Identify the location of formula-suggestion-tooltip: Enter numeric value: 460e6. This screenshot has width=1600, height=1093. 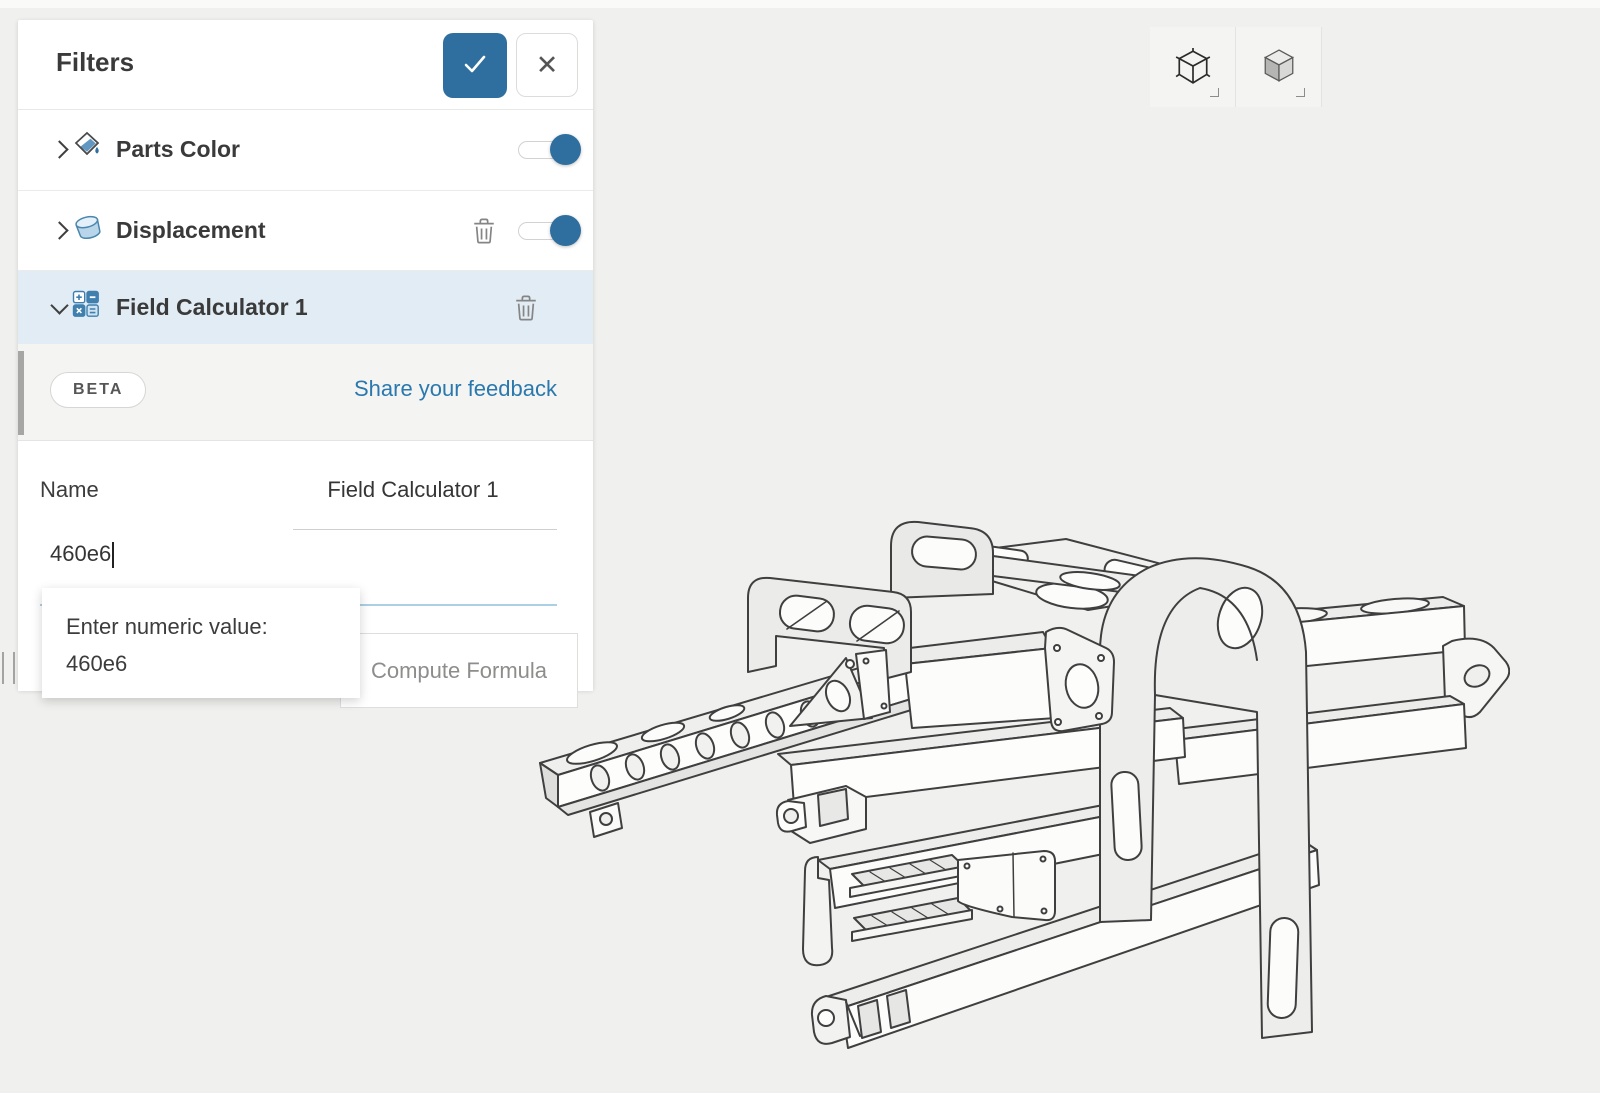
(201, 643).